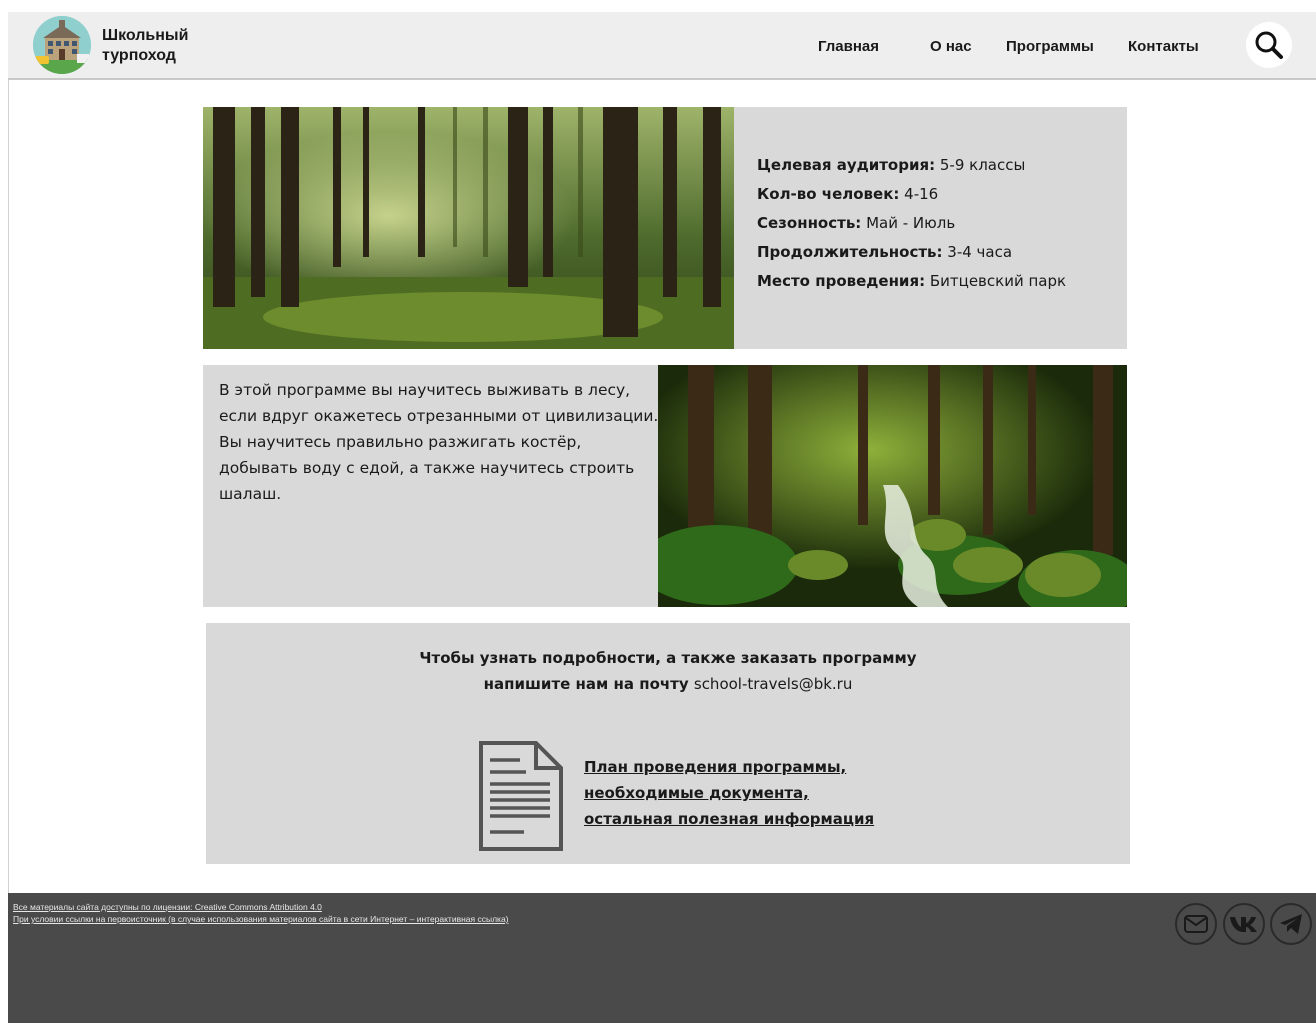 This screenshot has height=1023, width=1316. I want to click on info-value: 3-4 часа, so click(977, 252).